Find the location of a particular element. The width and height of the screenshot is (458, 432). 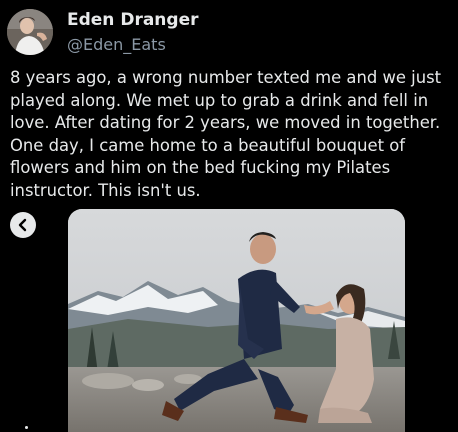

author-handle: @Eden_Eats is located at coordinates (116, 44).